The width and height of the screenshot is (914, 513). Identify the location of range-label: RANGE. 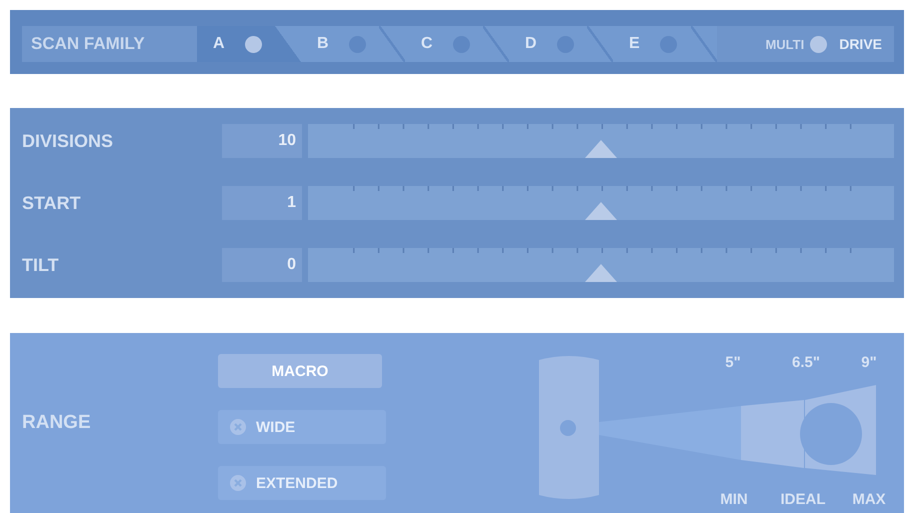
(57, 423).